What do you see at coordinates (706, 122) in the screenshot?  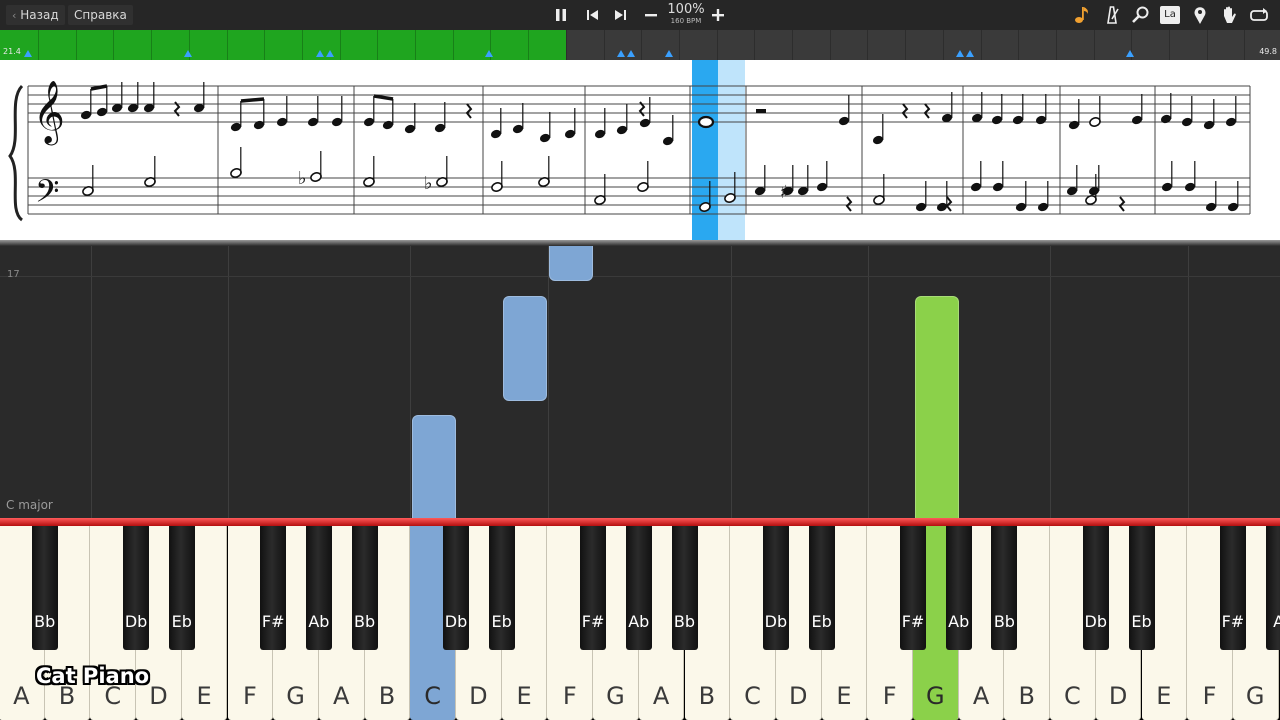 I see `whole-note-head` at bounding box center [706, 122].